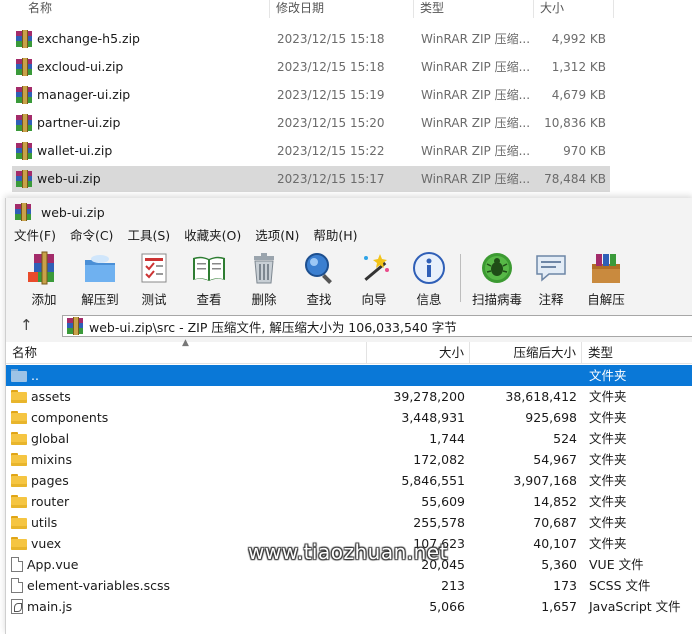 The width and height of the screenshot is (692, 634). Describe the element at coordinates (349, 375) in the screenshot. I see `list-row: .. 文件夹` at that location.